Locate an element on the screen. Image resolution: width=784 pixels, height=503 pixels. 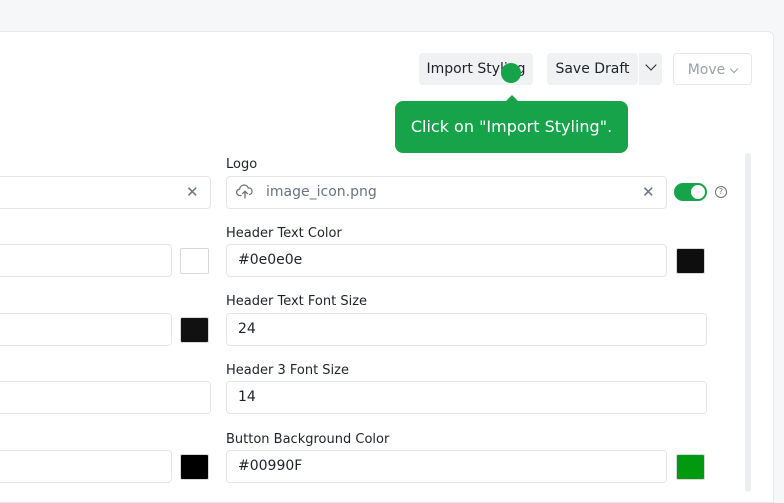
button-background-color-label: Button Background Color is located at coordinates (308, 439).